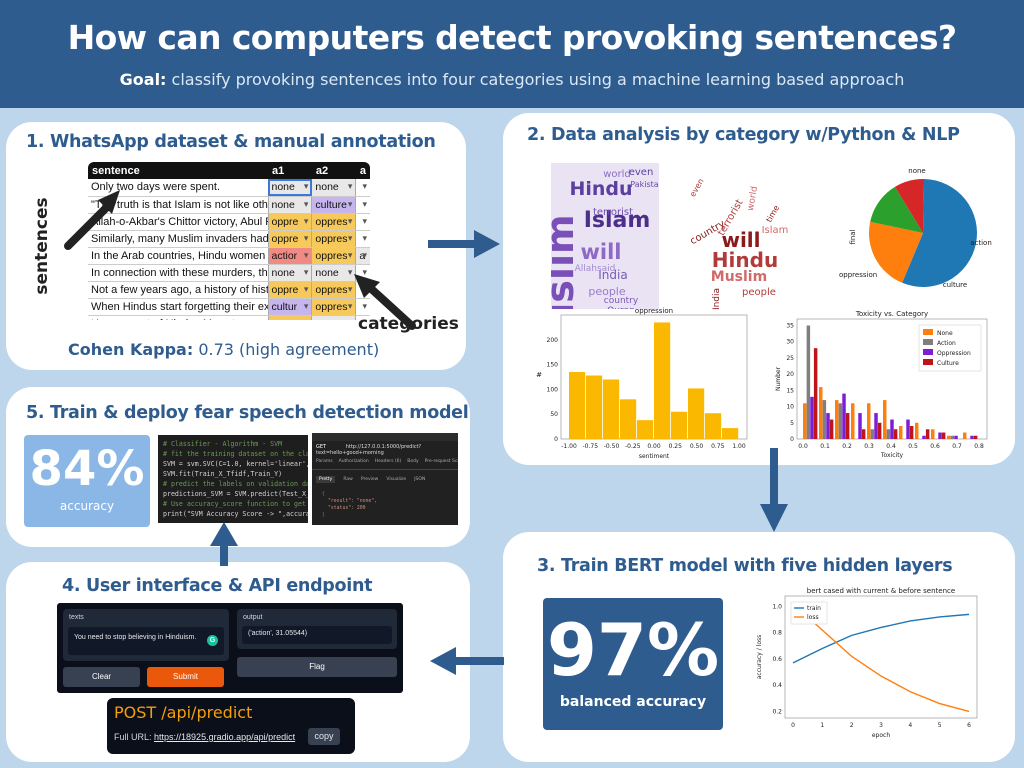 This screenshot has width=1024, height=768. I want to click on postman-response-tab: Visualize, so click(396, 479).